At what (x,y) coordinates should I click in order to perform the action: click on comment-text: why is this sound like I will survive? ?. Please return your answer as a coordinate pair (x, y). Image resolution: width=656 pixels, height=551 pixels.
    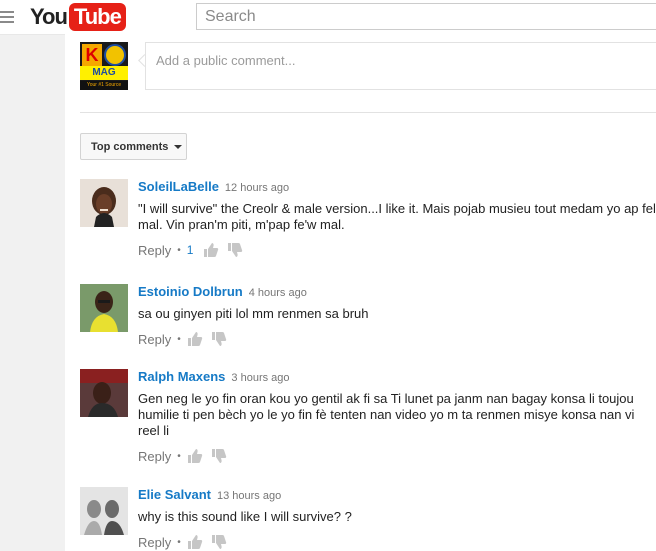
    Looking at the image, I should click on (245, 516).